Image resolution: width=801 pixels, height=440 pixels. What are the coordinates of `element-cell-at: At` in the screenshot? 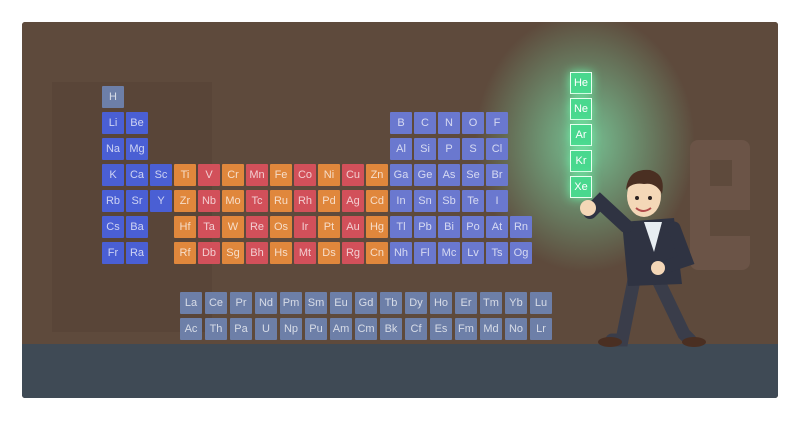 It's located at (497, 227).